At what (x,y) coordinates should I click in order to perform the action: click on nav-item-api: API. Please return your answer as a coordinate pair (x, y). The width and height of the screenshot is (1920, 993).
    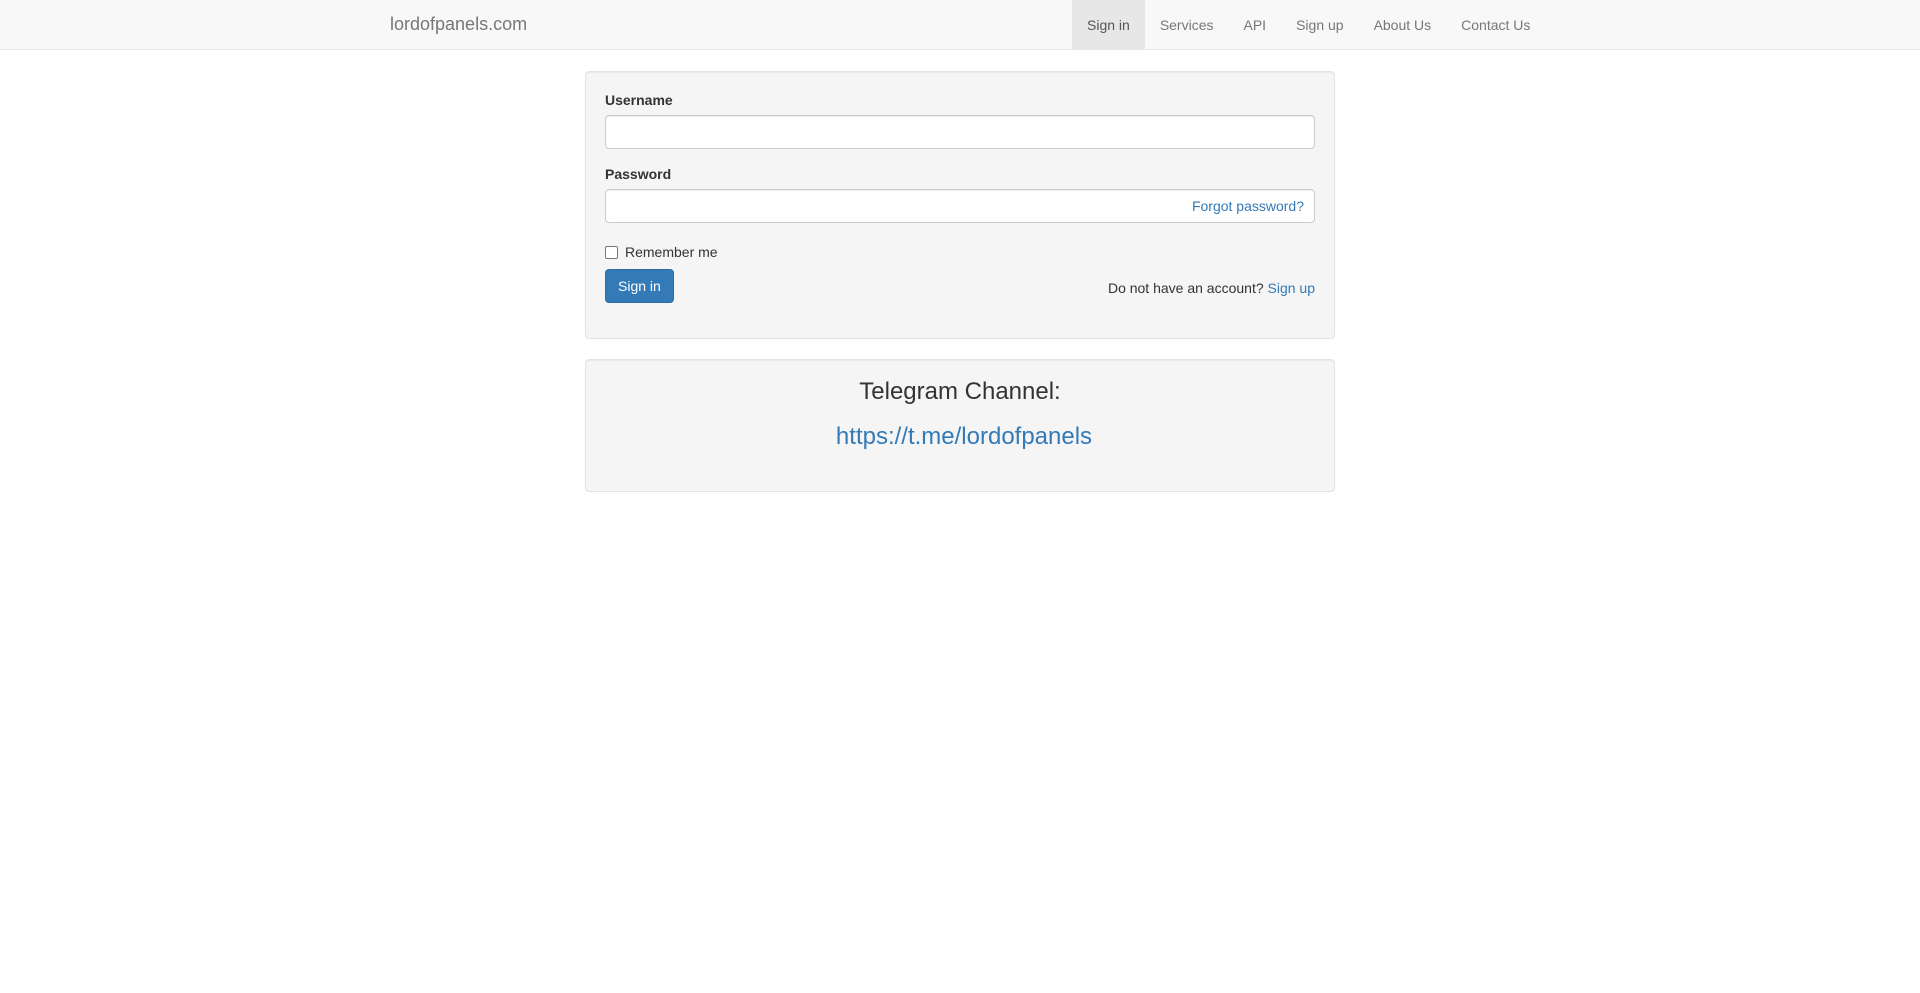
    Looking at the image, I should click on (1255, 25).